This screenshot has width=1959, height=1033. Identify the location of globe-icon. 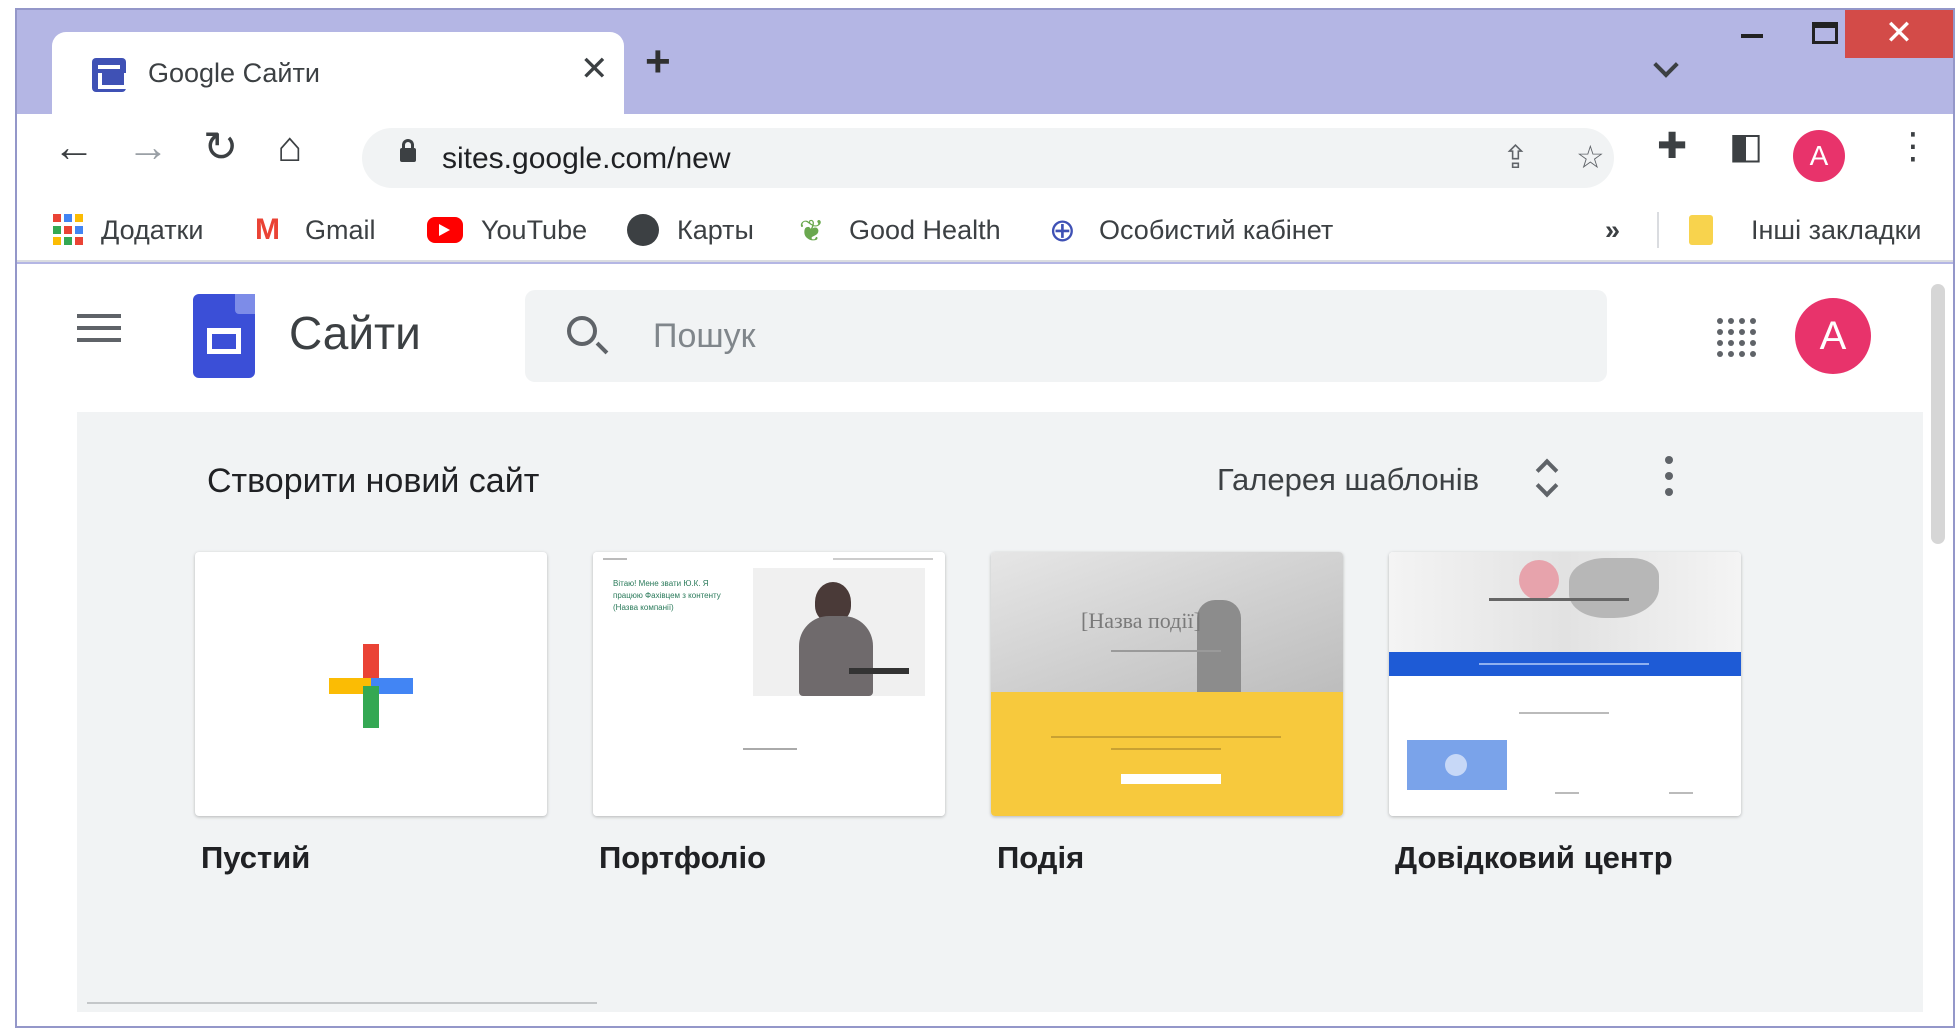
(643, 230).